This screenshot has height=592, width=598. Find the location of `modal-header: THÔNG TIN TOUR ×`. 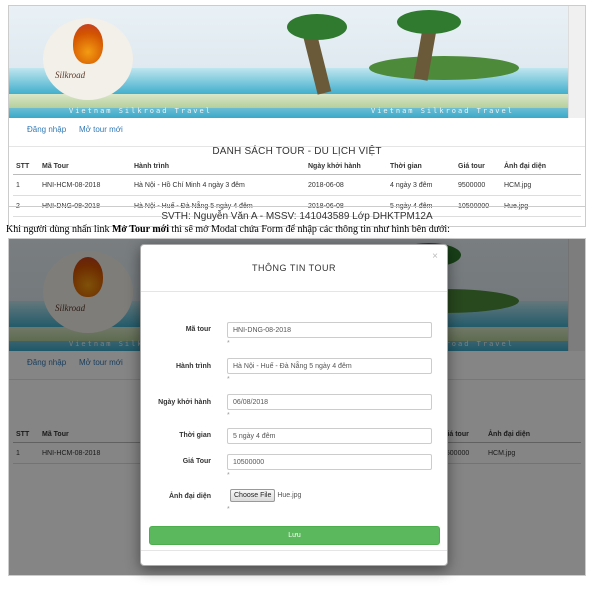

modal-header: THÔNG TIN TOUR × is located at coordinates (294, 268).